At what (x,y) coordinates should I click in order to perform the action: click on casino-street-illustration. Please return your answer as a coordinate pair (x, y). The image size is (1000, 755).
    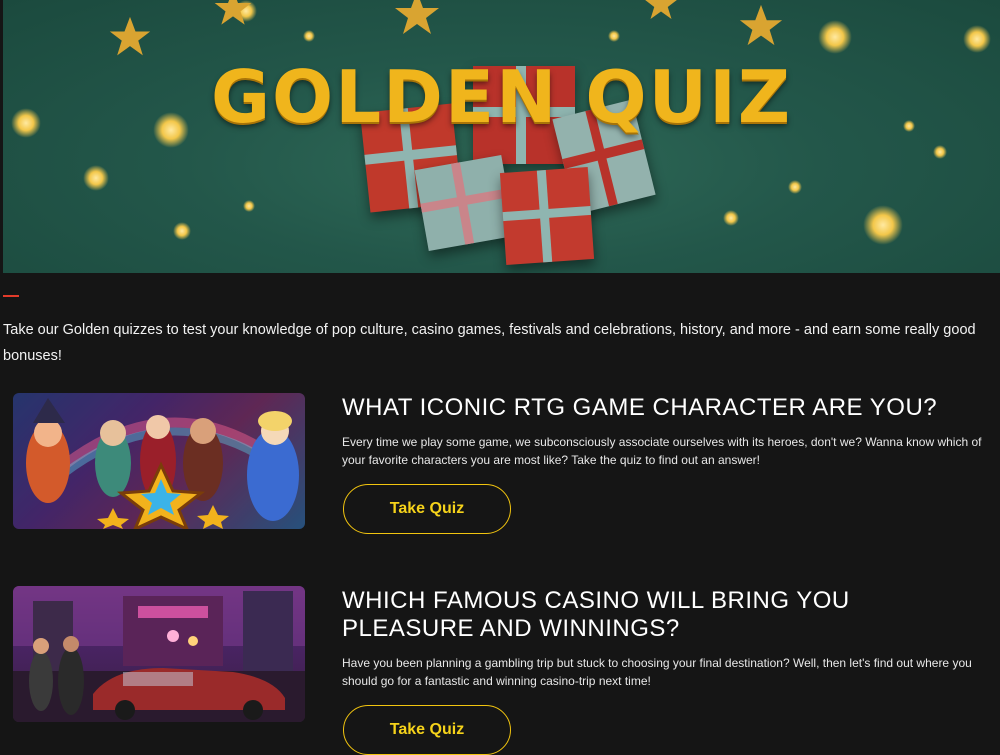
    Looking at the image, I should click on (159, 654).